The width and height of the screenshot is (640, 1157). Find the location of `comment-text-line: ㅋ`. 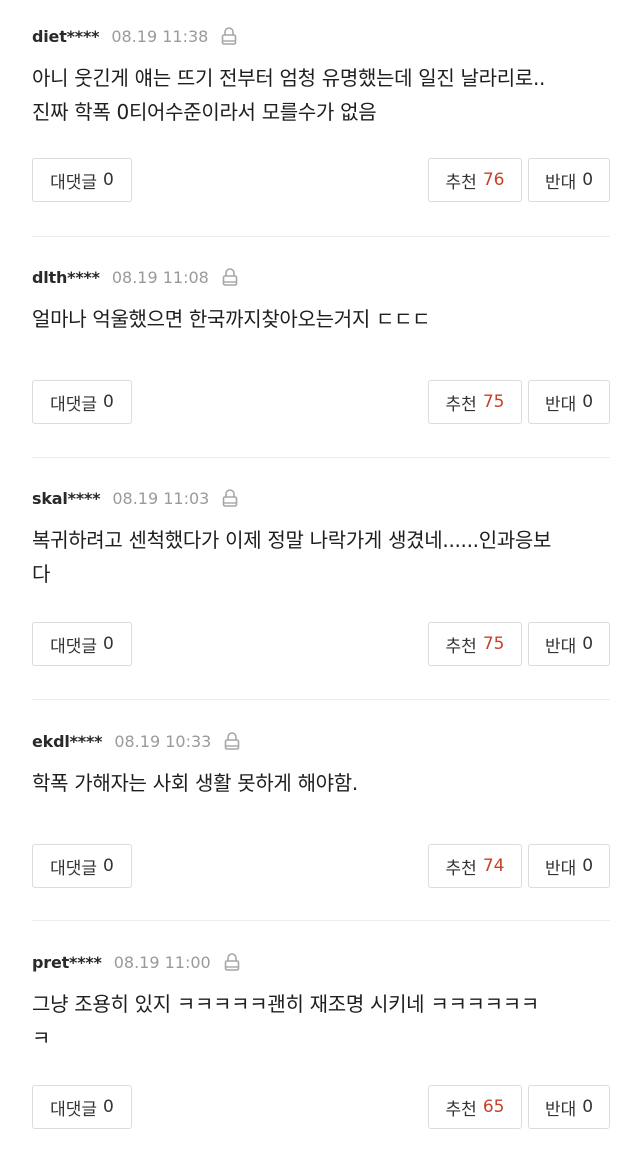

comment-text-line: ㅋ is located at coordinates (41, 1038).